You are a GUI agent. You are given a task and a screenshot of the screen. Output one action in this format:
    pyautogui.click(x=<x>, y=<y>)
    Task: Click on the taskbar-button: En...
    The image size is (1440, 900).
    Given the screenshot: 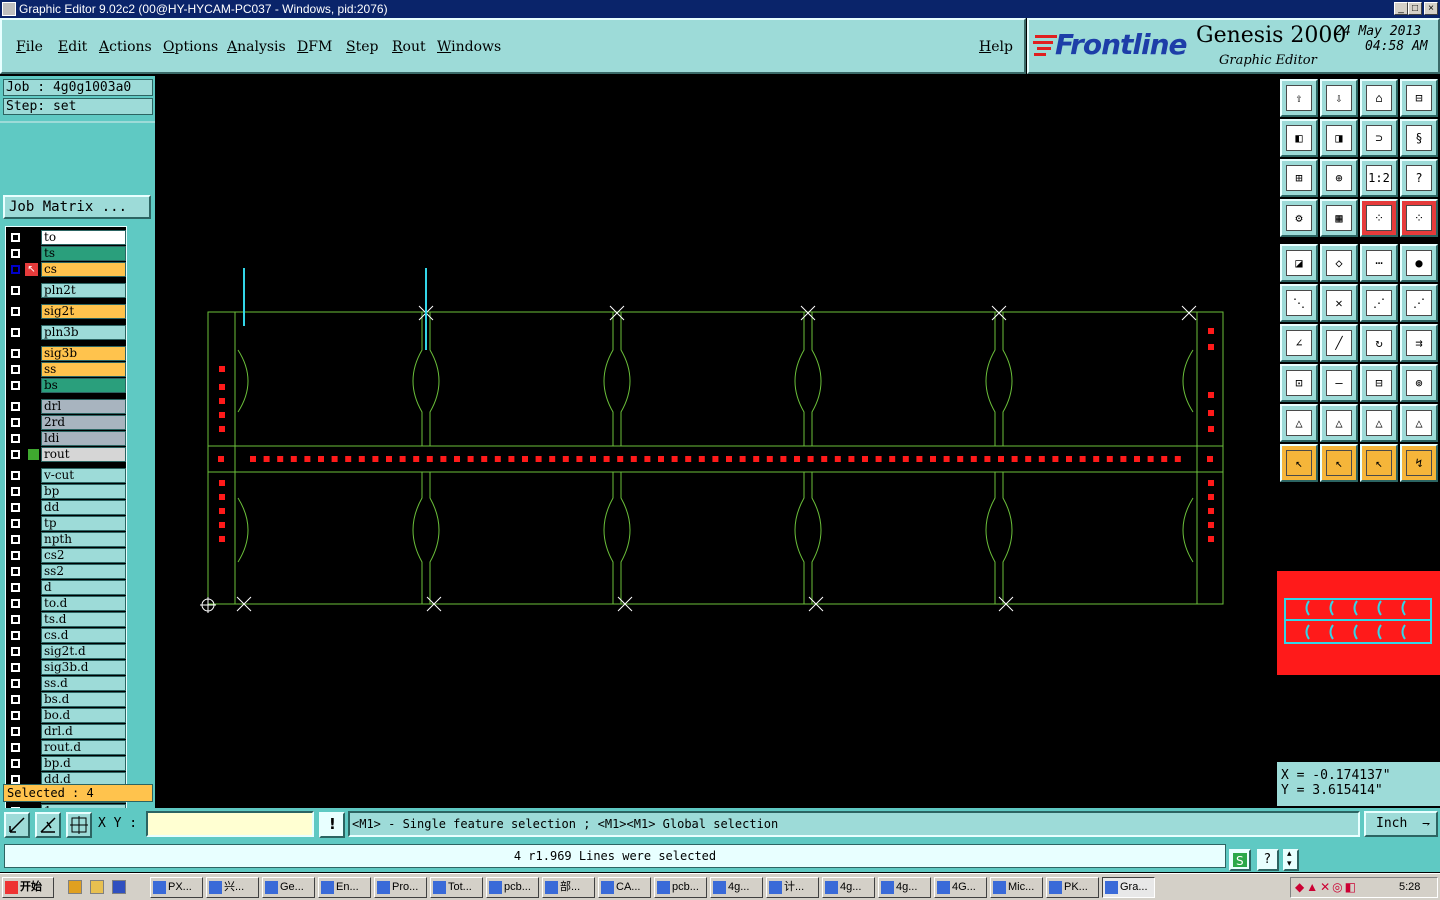 What is the action you would take?
    pyautogui.click(x=344, y=887)
    